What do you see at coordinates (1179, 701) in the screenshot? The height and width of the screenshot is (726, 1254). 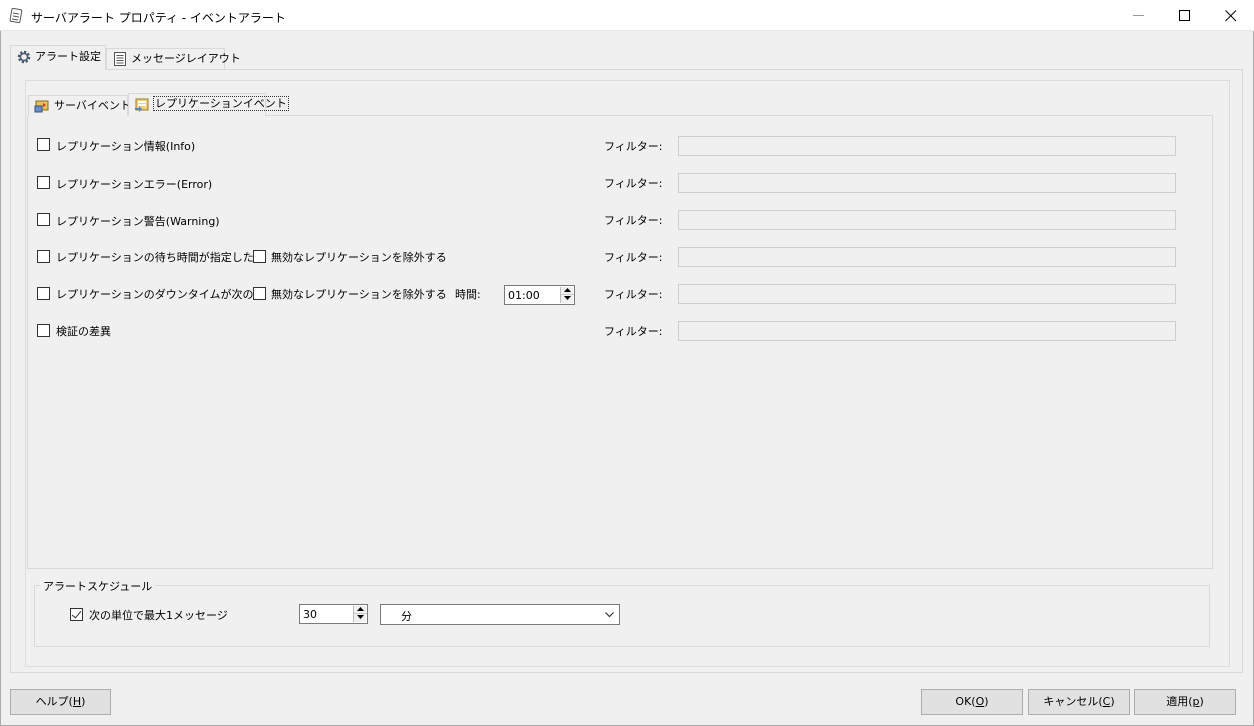 I see `apply-button-label: 適用(` at bounding box center [1179, 701].